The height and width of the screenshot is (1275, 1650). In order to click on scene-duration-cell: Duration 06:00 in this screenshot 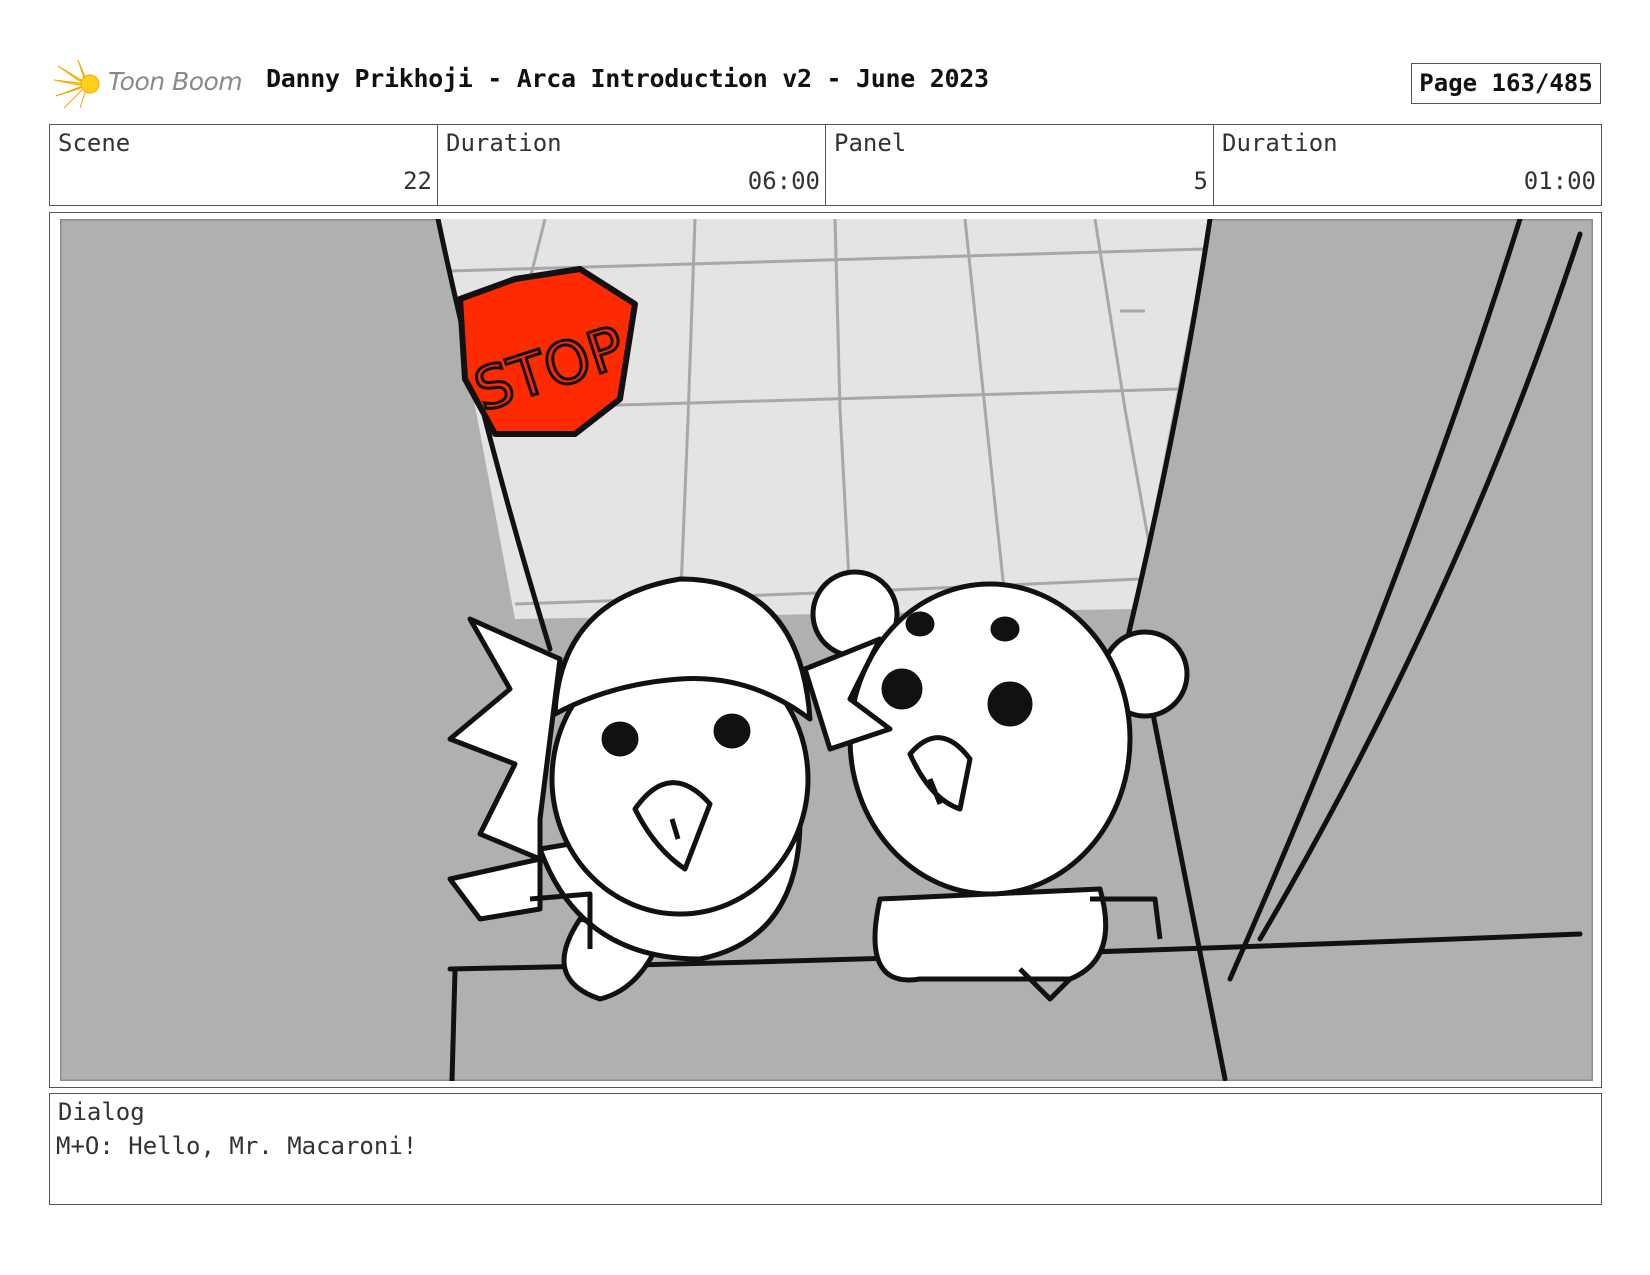, I will do `click(632, 165)`.